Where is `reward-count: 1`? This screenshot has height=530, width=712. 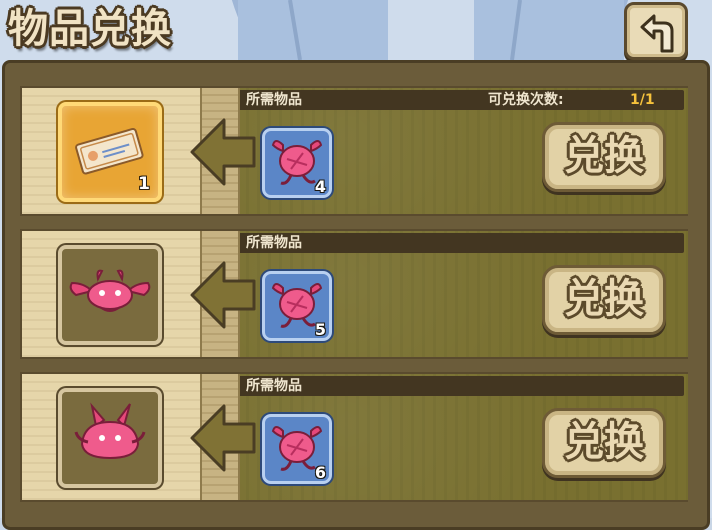
reward-count: 1 is located at coordinates (144, 184).